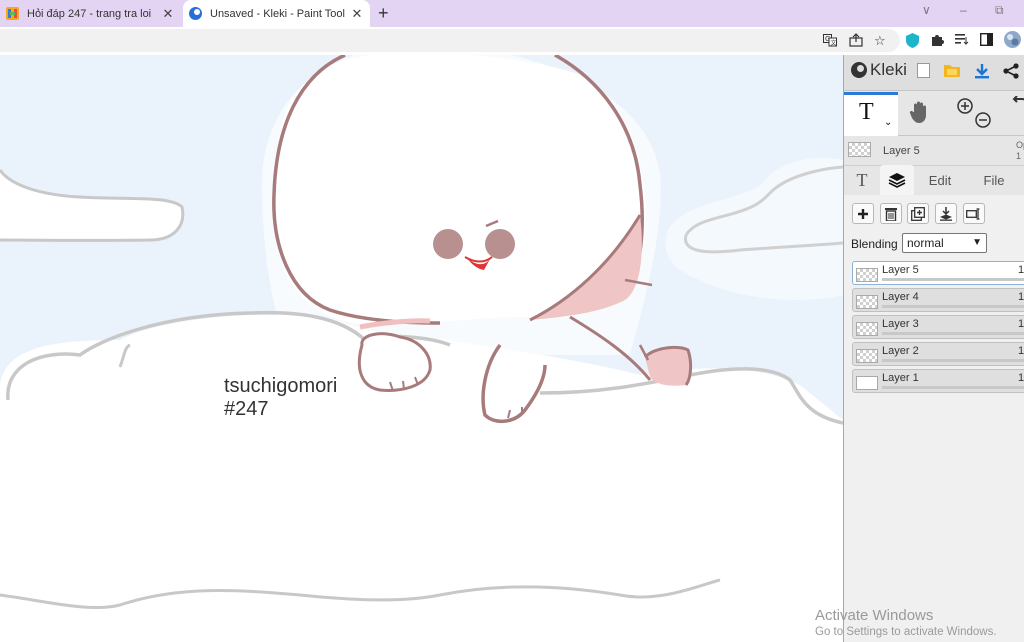 The image size is (1024, 642). Describe the element at coordinates (834, 43) in the screenshot. I see `svg-text: 文` at that location.